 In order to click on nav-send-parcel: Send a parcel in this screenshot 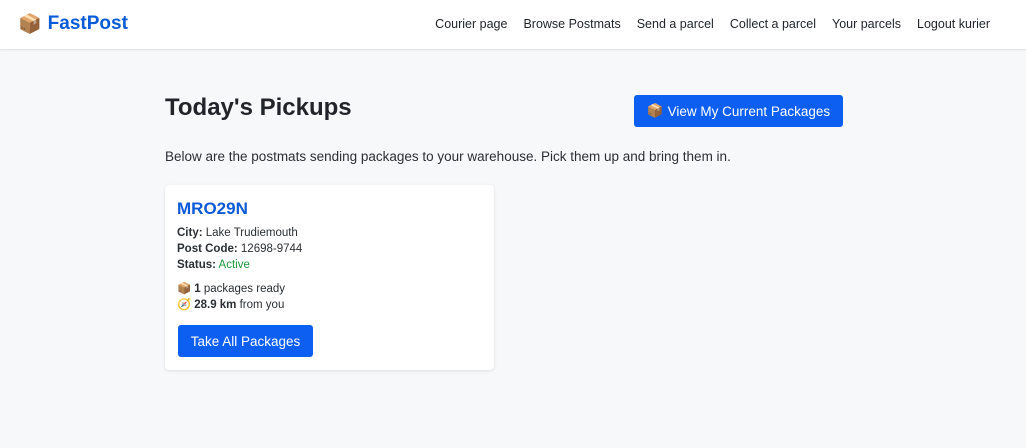, I will do `click(675, 24)`.